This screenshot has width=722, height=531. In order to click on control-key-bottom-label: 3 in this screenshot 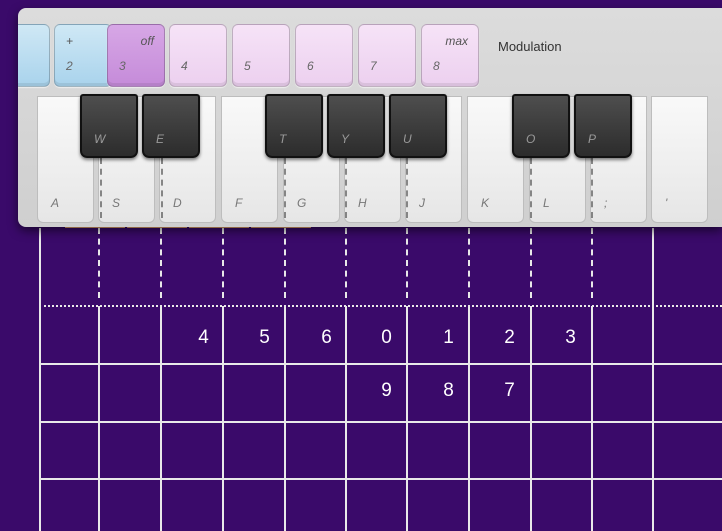, I will do `click(122, 66)`.